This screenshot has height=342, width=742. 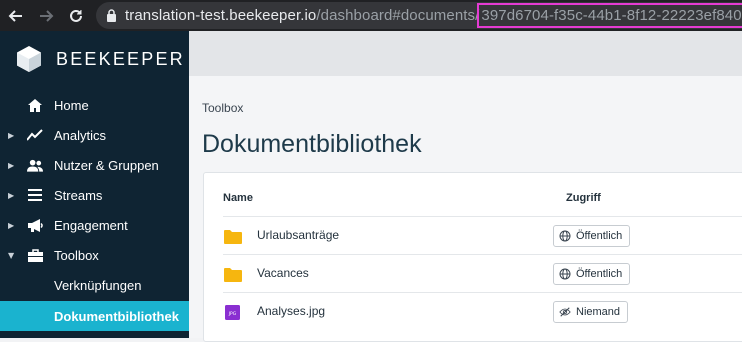 I want to click on file-type-label: JPG, so click(x=232, y=314).